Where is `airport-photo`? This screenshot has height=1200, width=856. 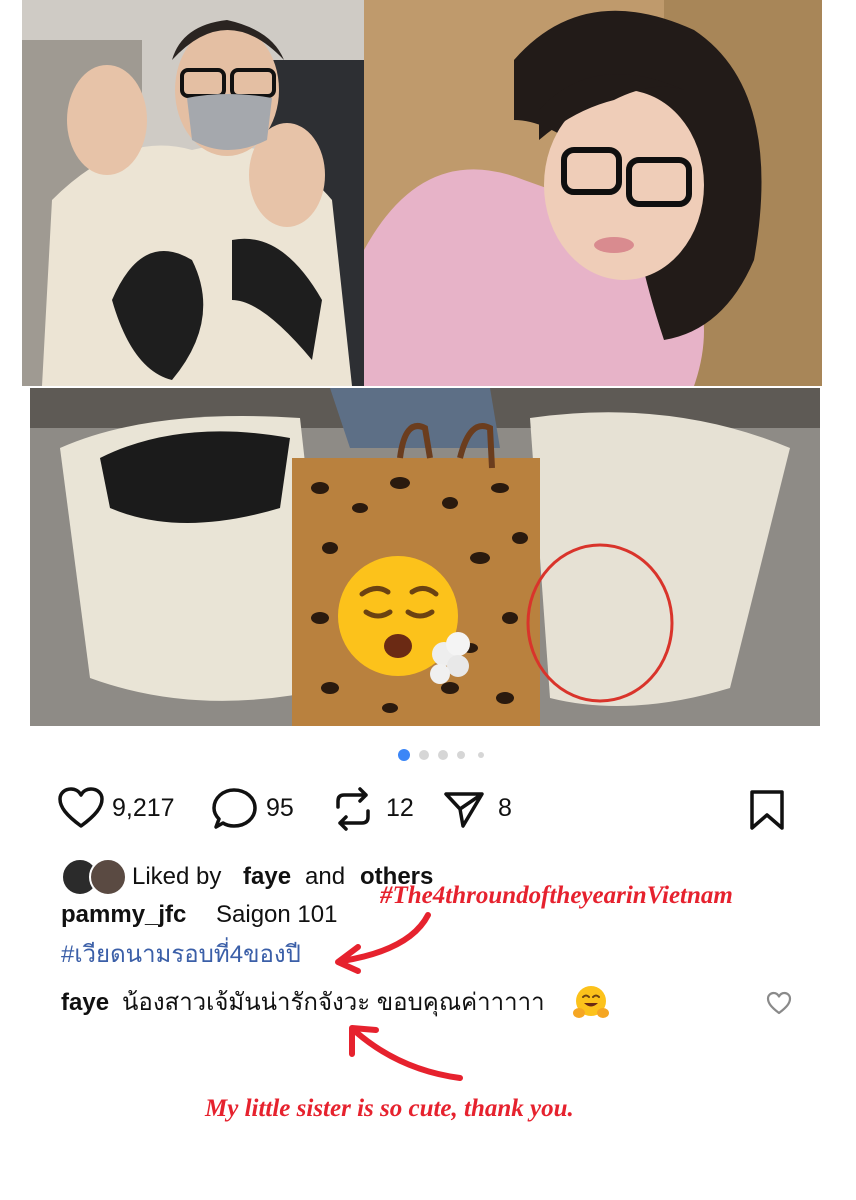 airport-photo is located at coordinates (193, 193).